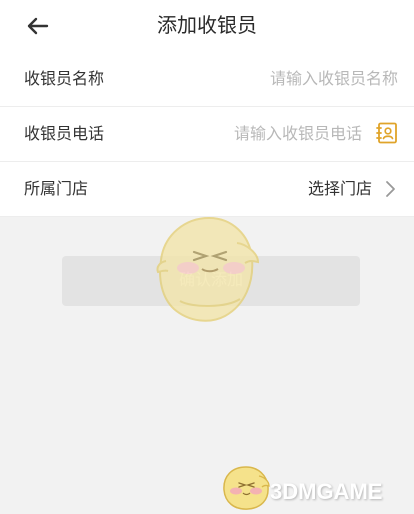  I want to click on brand-watermark-text: 3DMGAME, so click(326, 491).